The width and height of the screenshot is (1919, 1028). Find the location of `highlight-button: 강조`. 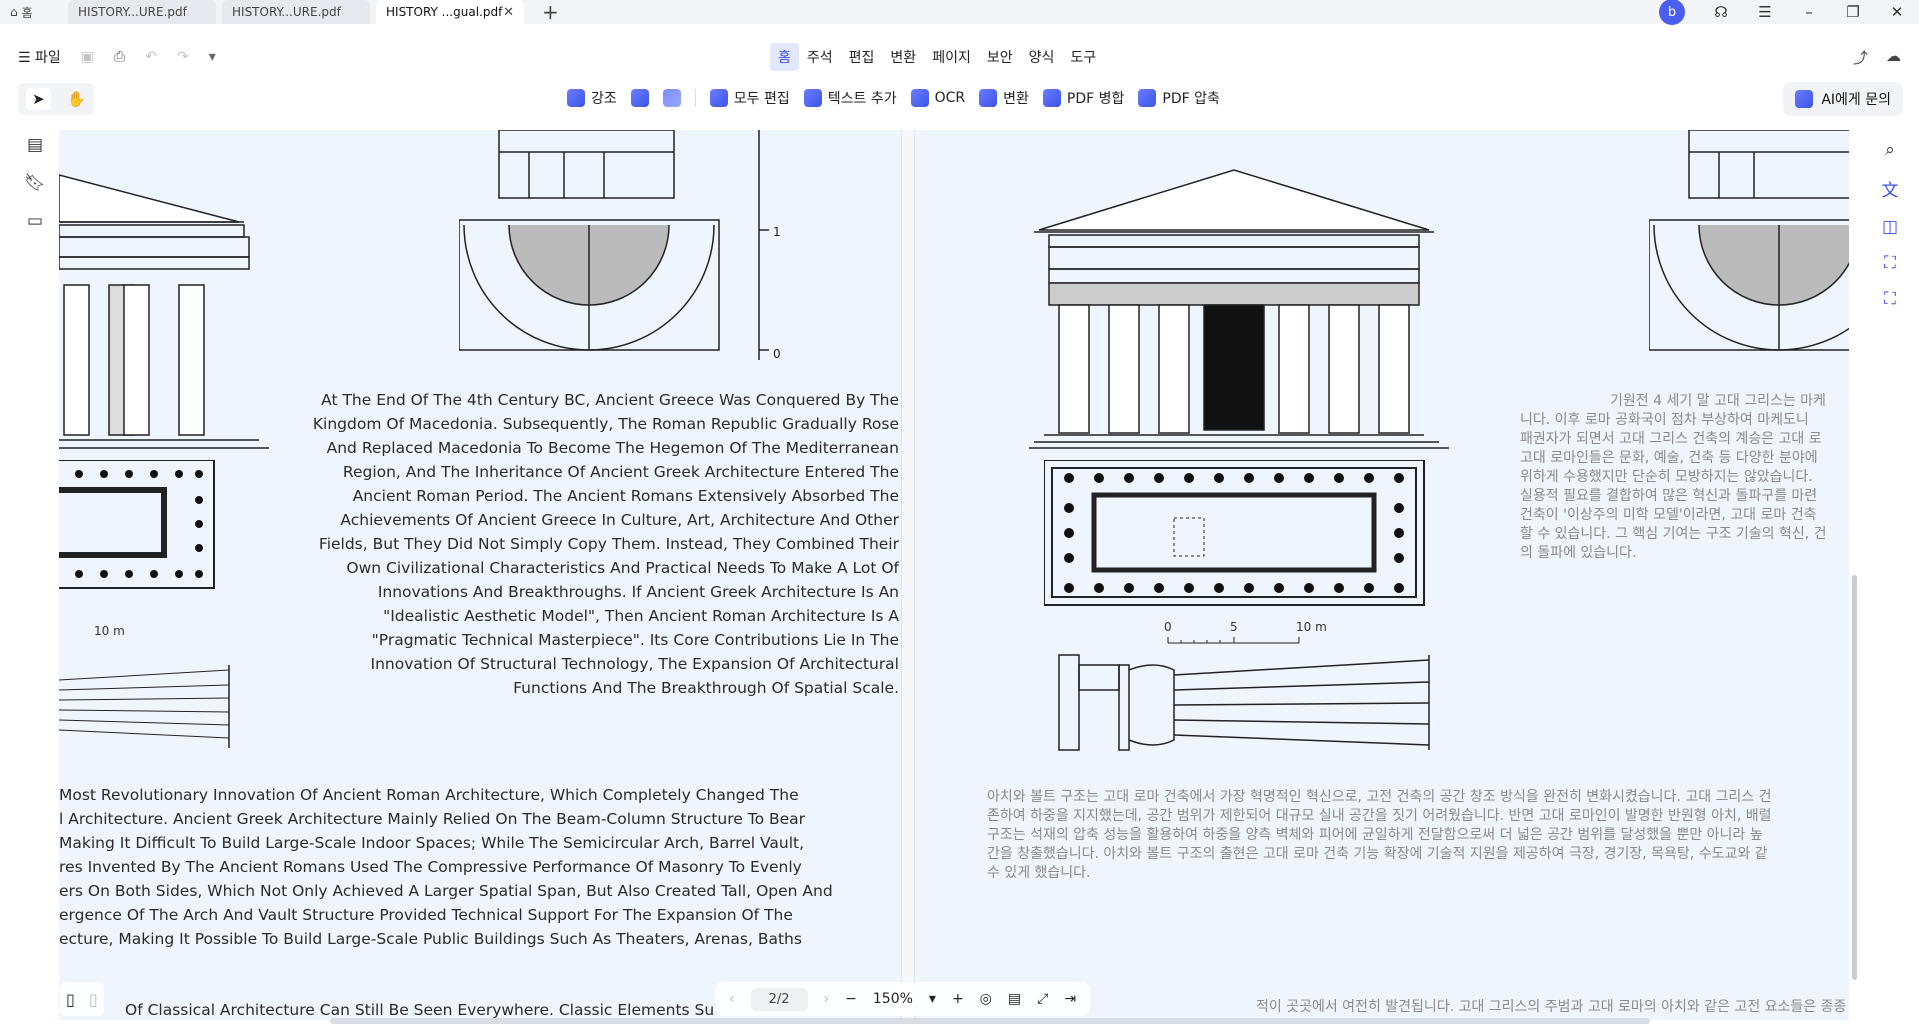

highlight-button: 강조 is located at coordinates (592, 98).